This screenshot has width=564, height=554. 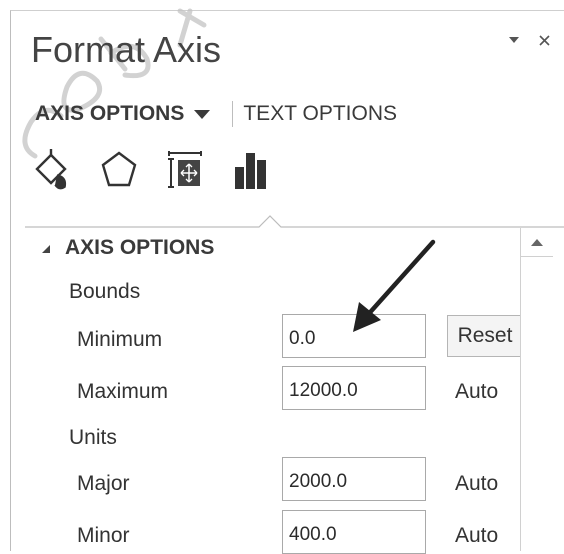 What do you see at coordinates (126, 49) in the screenshot?
I see `pane-title: Format Axis` at bounding box center [126, 49].